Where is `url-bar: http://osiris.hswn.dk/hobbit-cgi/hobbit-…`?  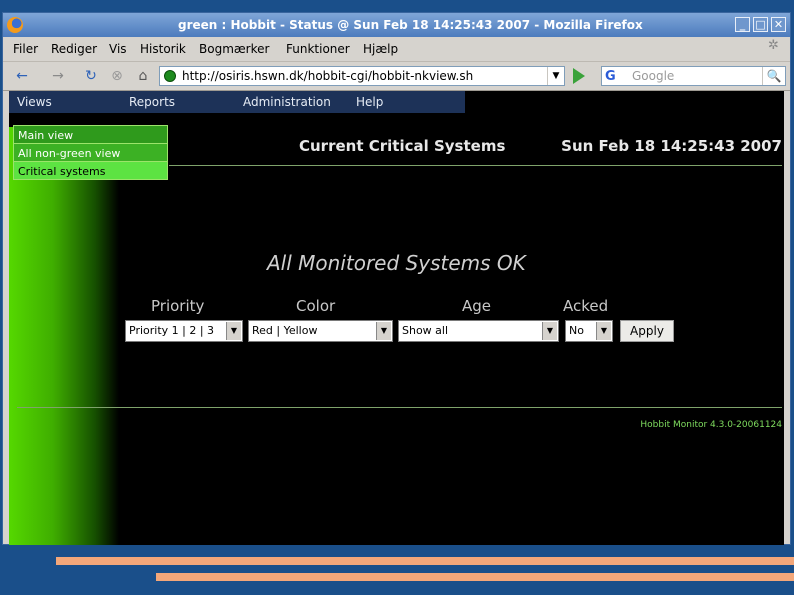
url-bar: http://osiris.hswn.dk/hobbit-cgi/hobbit-… is located at coordinates (362, 76).